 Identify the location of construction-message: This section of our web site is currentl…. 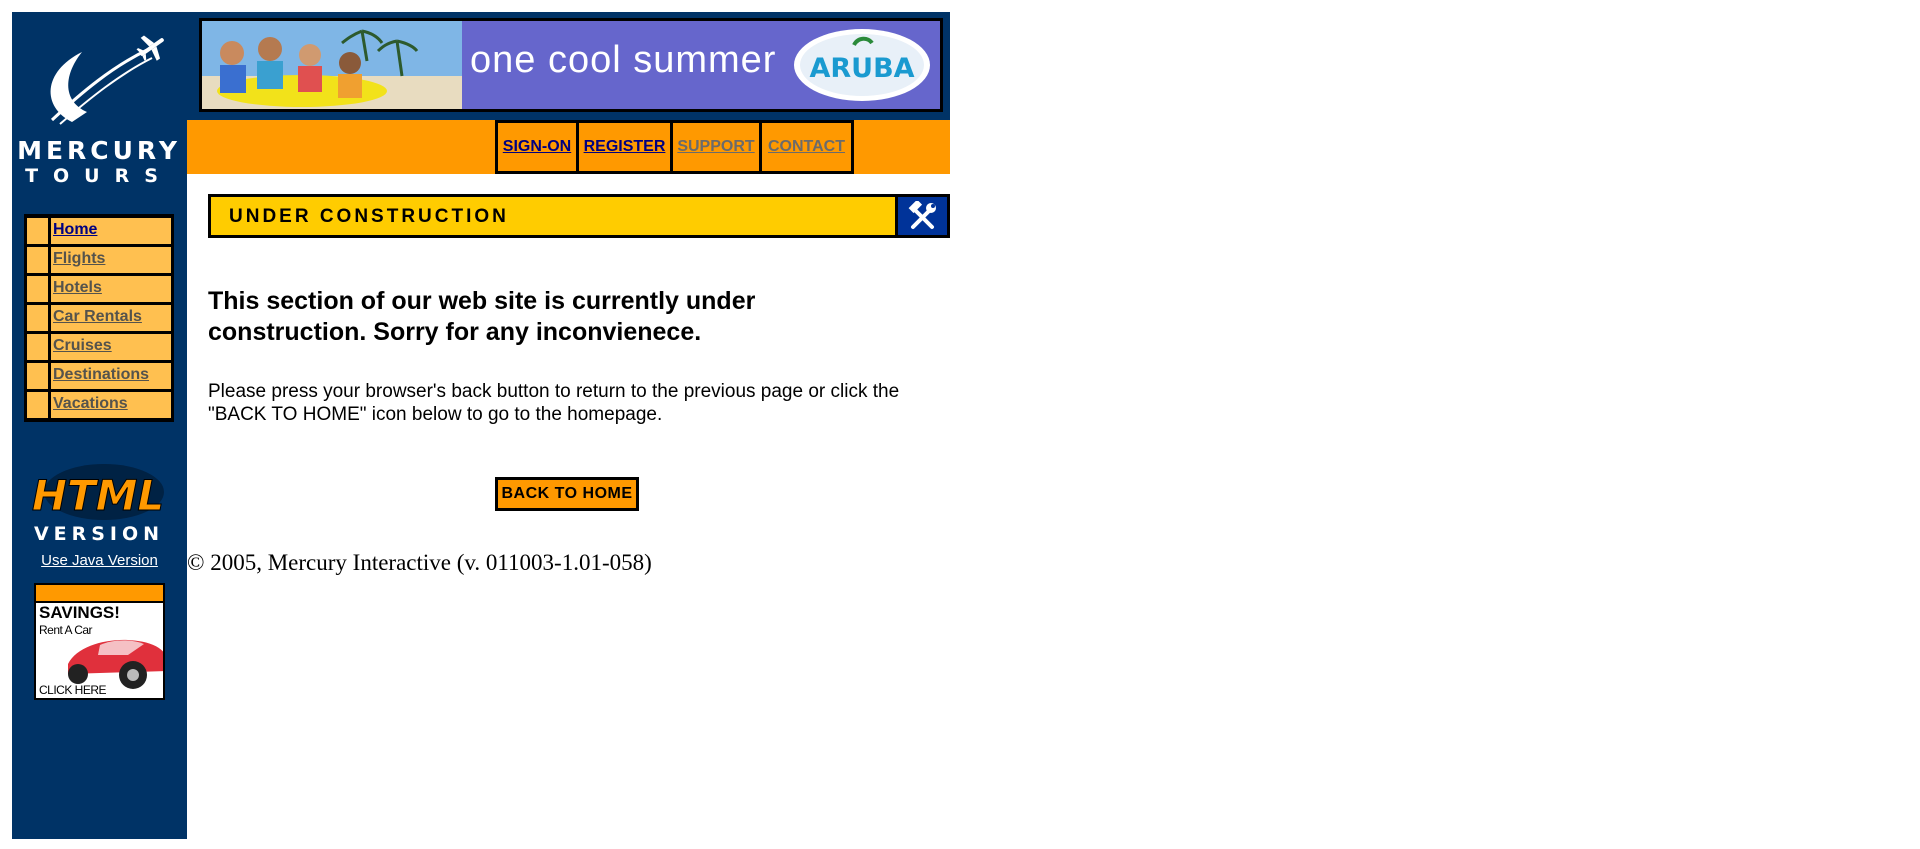
(482, 316).